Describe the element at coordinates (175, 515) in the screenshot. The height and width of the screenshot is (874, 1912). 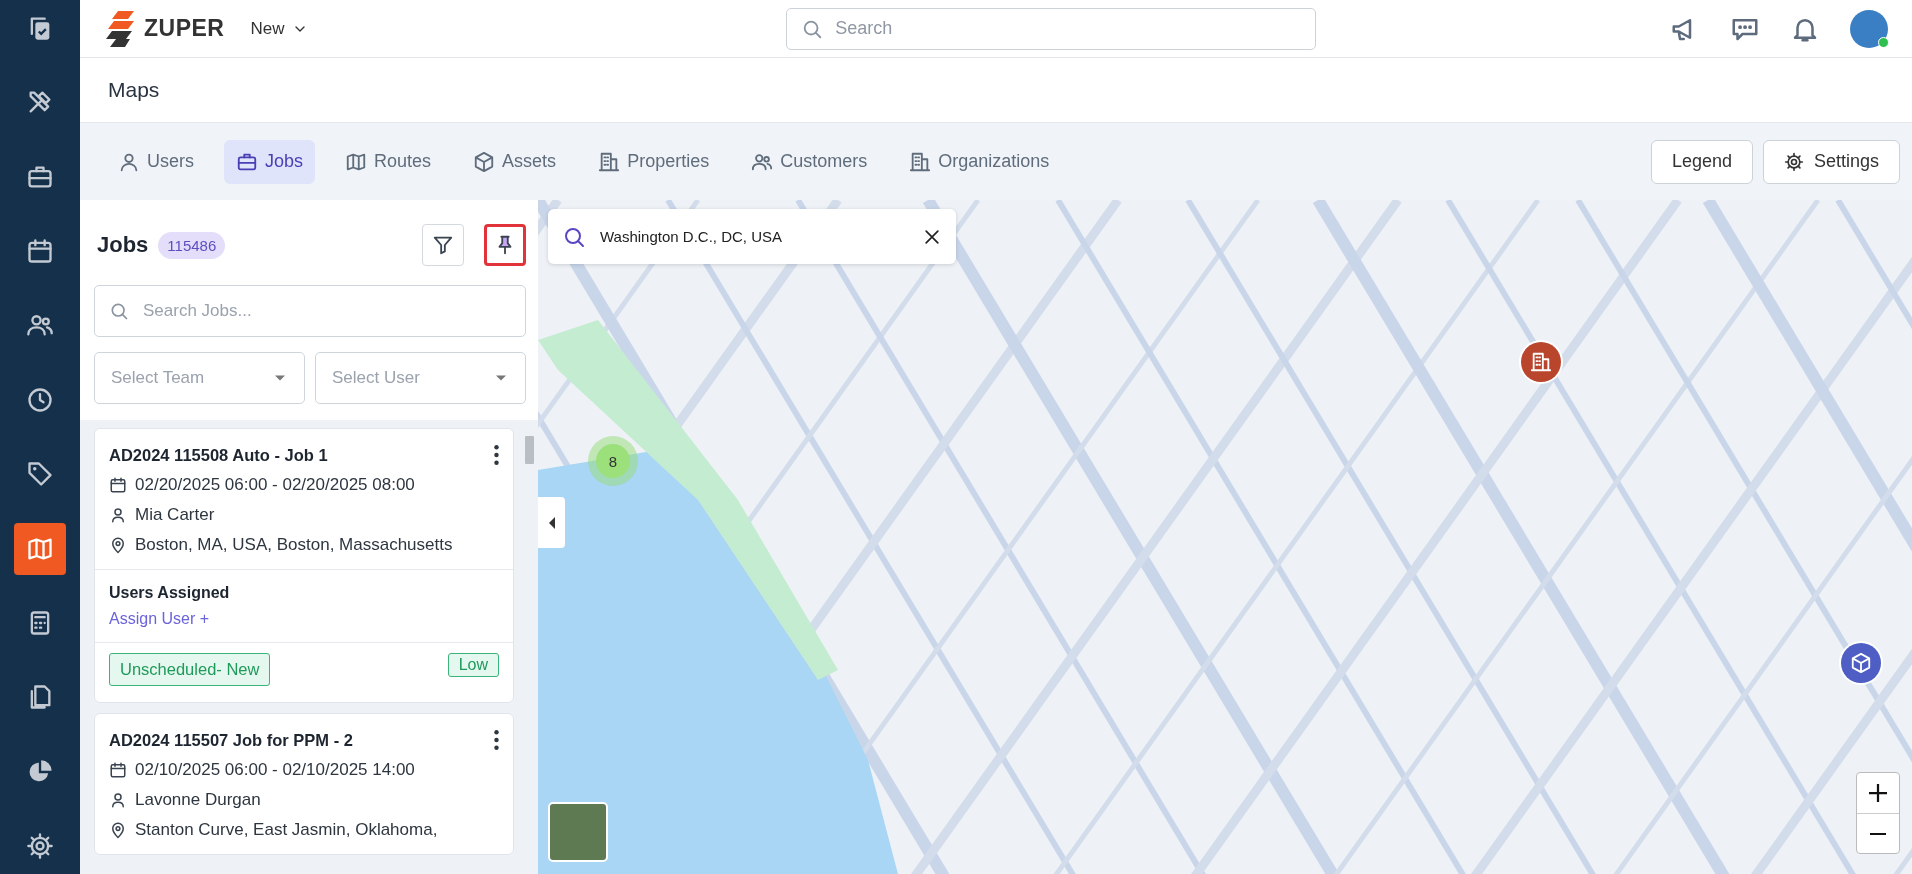
I see `customer-name: Mia Carter` at that location.